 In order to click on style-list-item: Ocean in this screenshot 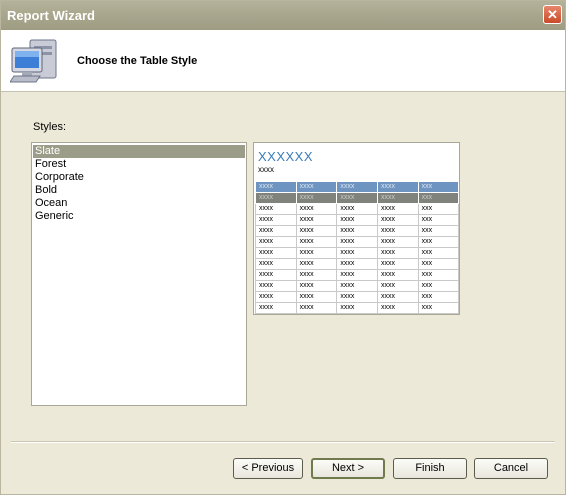, I will do `click(139, 203)`.